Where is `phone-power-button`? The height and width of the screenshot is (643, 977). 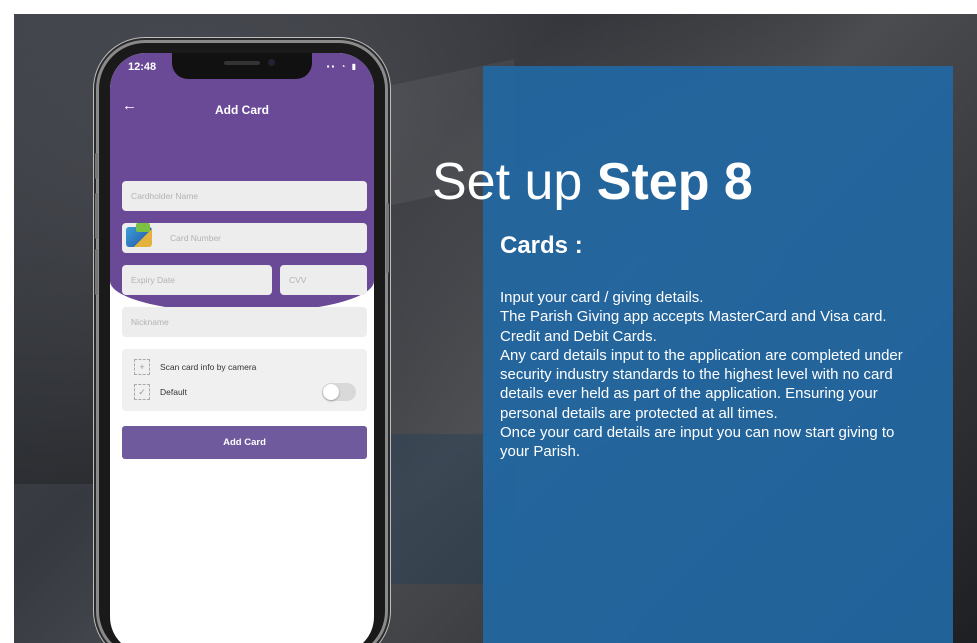
phone-power-button is located at coordinates (387, 238).